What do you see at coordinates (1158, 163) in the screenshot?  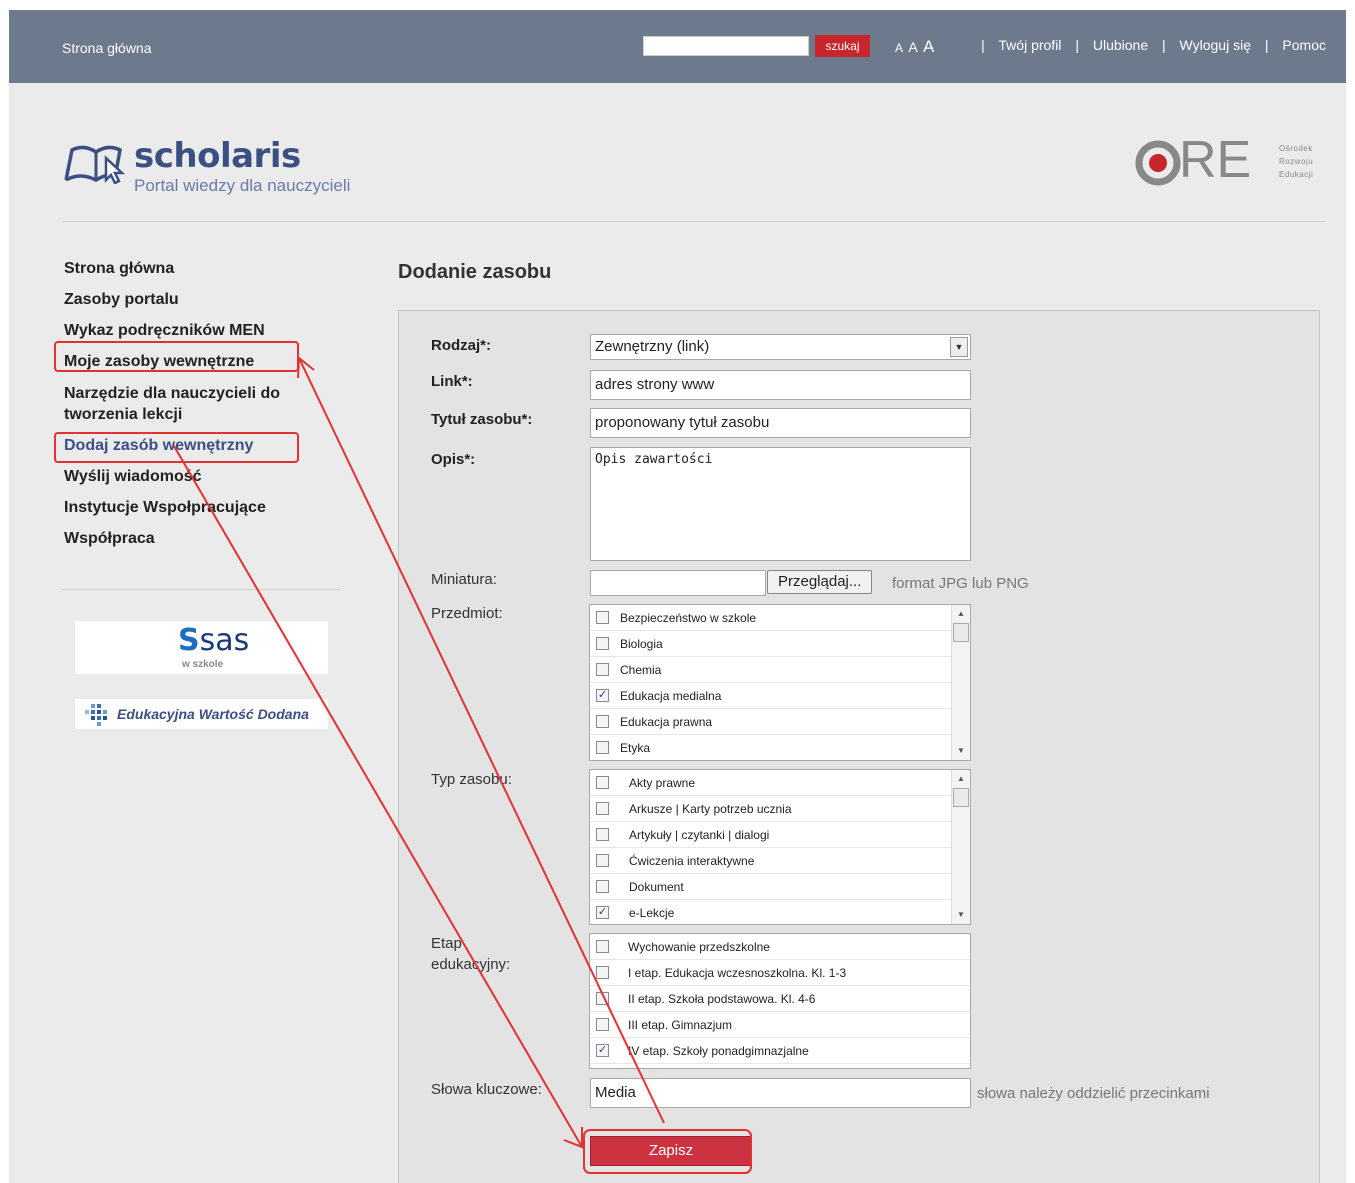 I see `ore-circle-icon` at bounding box center [1158, 163].